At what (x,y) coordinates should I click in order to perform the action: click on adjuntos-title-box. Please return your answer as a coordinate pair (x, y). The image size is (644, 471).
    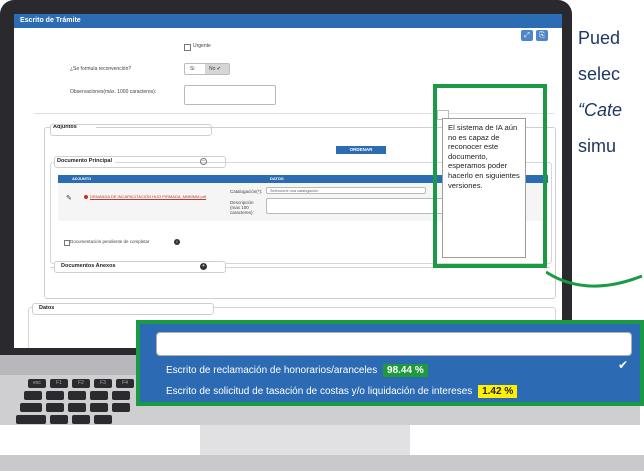
    Looking at the image, I should click on (131, 130).